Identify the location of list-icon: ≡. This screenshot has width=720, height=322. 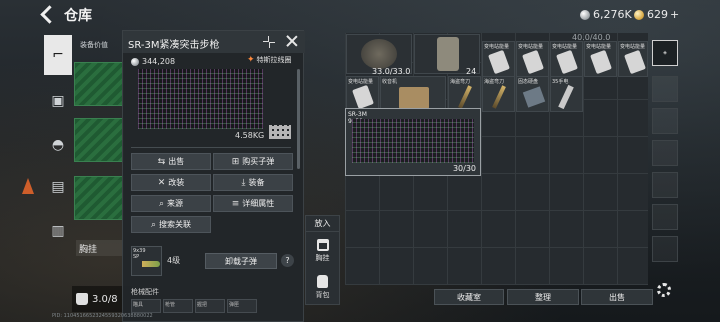
(235, 203).